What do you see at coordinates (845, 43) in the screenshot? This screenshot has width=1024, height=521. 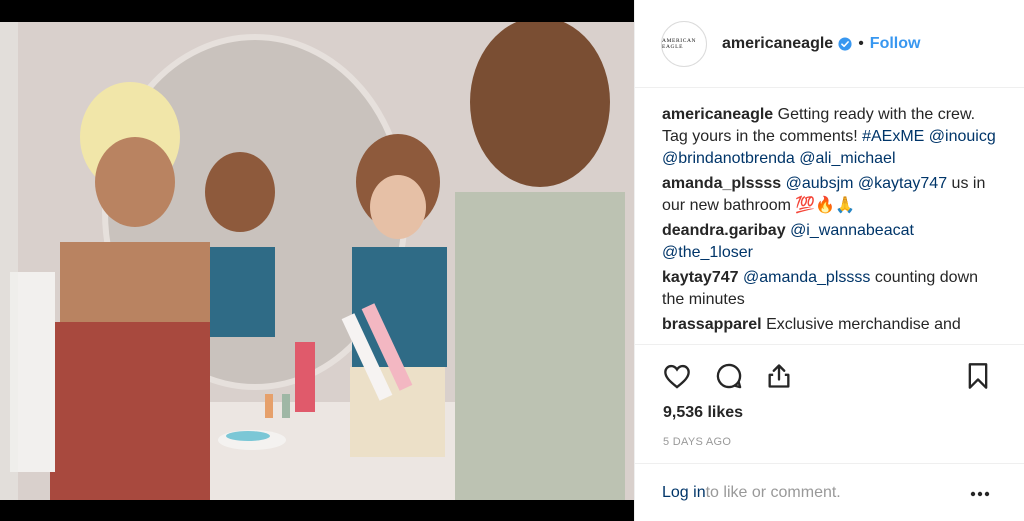 I see `verified-badge-icon` at bounding box center [845, 43].